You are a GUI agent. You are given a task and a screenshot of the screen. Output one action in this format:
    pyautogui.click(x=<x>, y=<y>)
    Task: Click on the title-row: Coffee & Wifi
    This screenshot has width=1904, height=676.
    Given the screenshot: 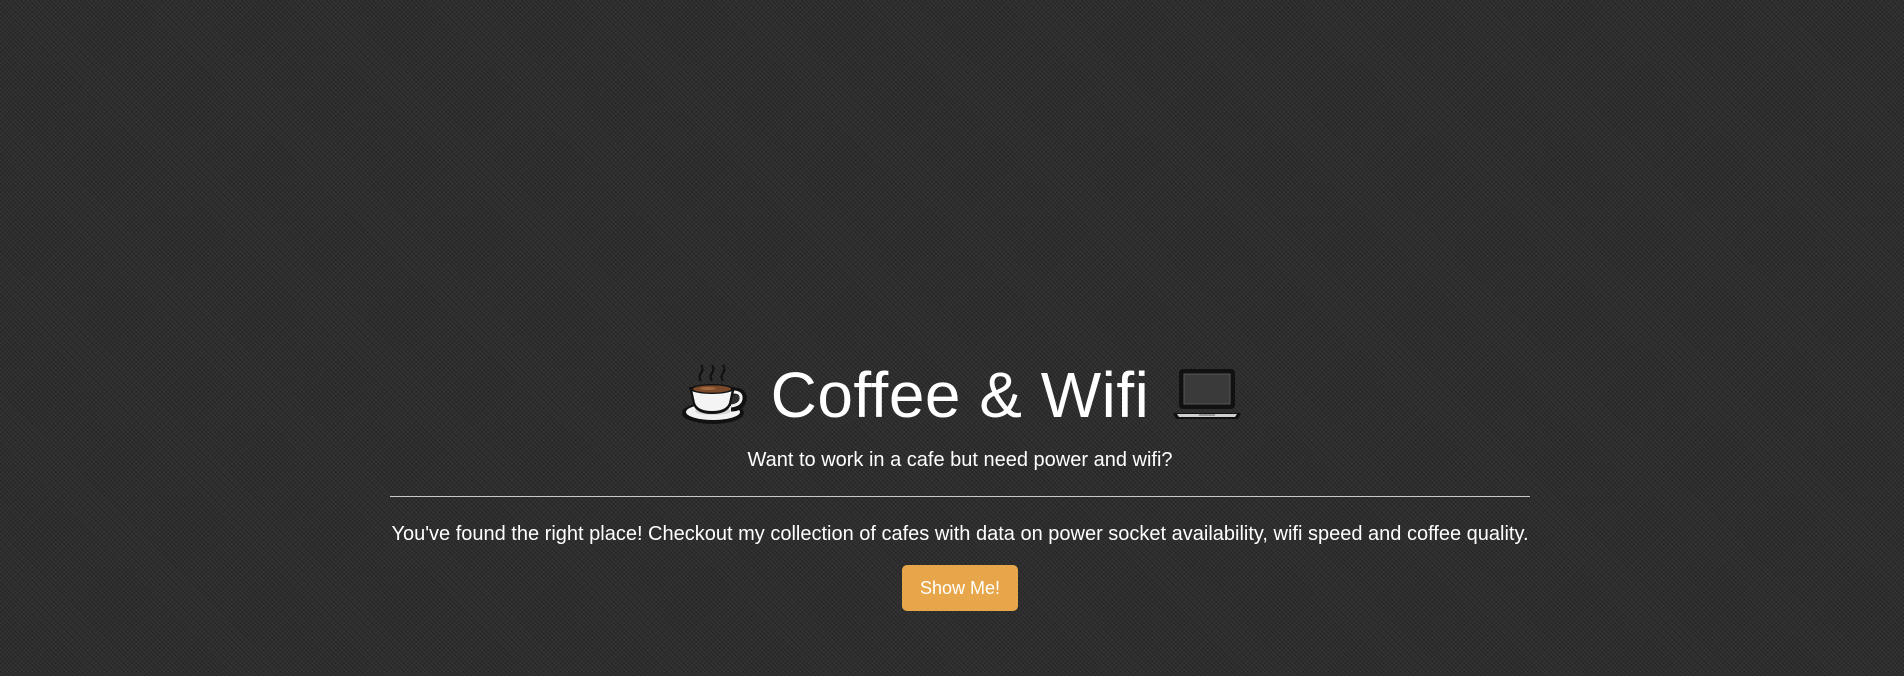 What is the action you would take?
    pyautogui.click(x=960, y=395)
    